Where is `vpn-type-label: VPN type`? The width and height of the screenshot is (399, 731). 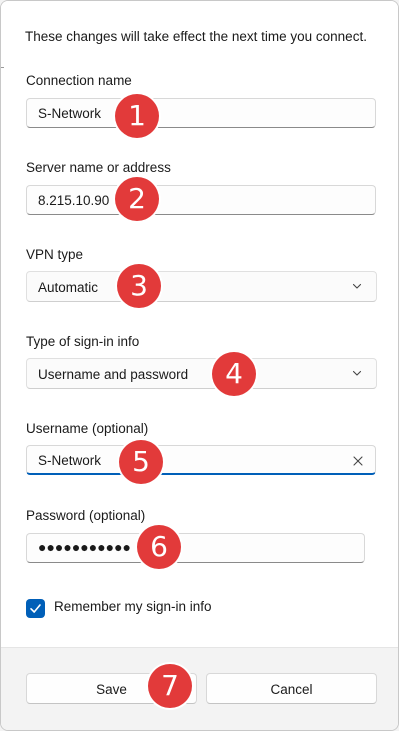 vpn-type-label: VPN type is located at coordinates (55, 254).